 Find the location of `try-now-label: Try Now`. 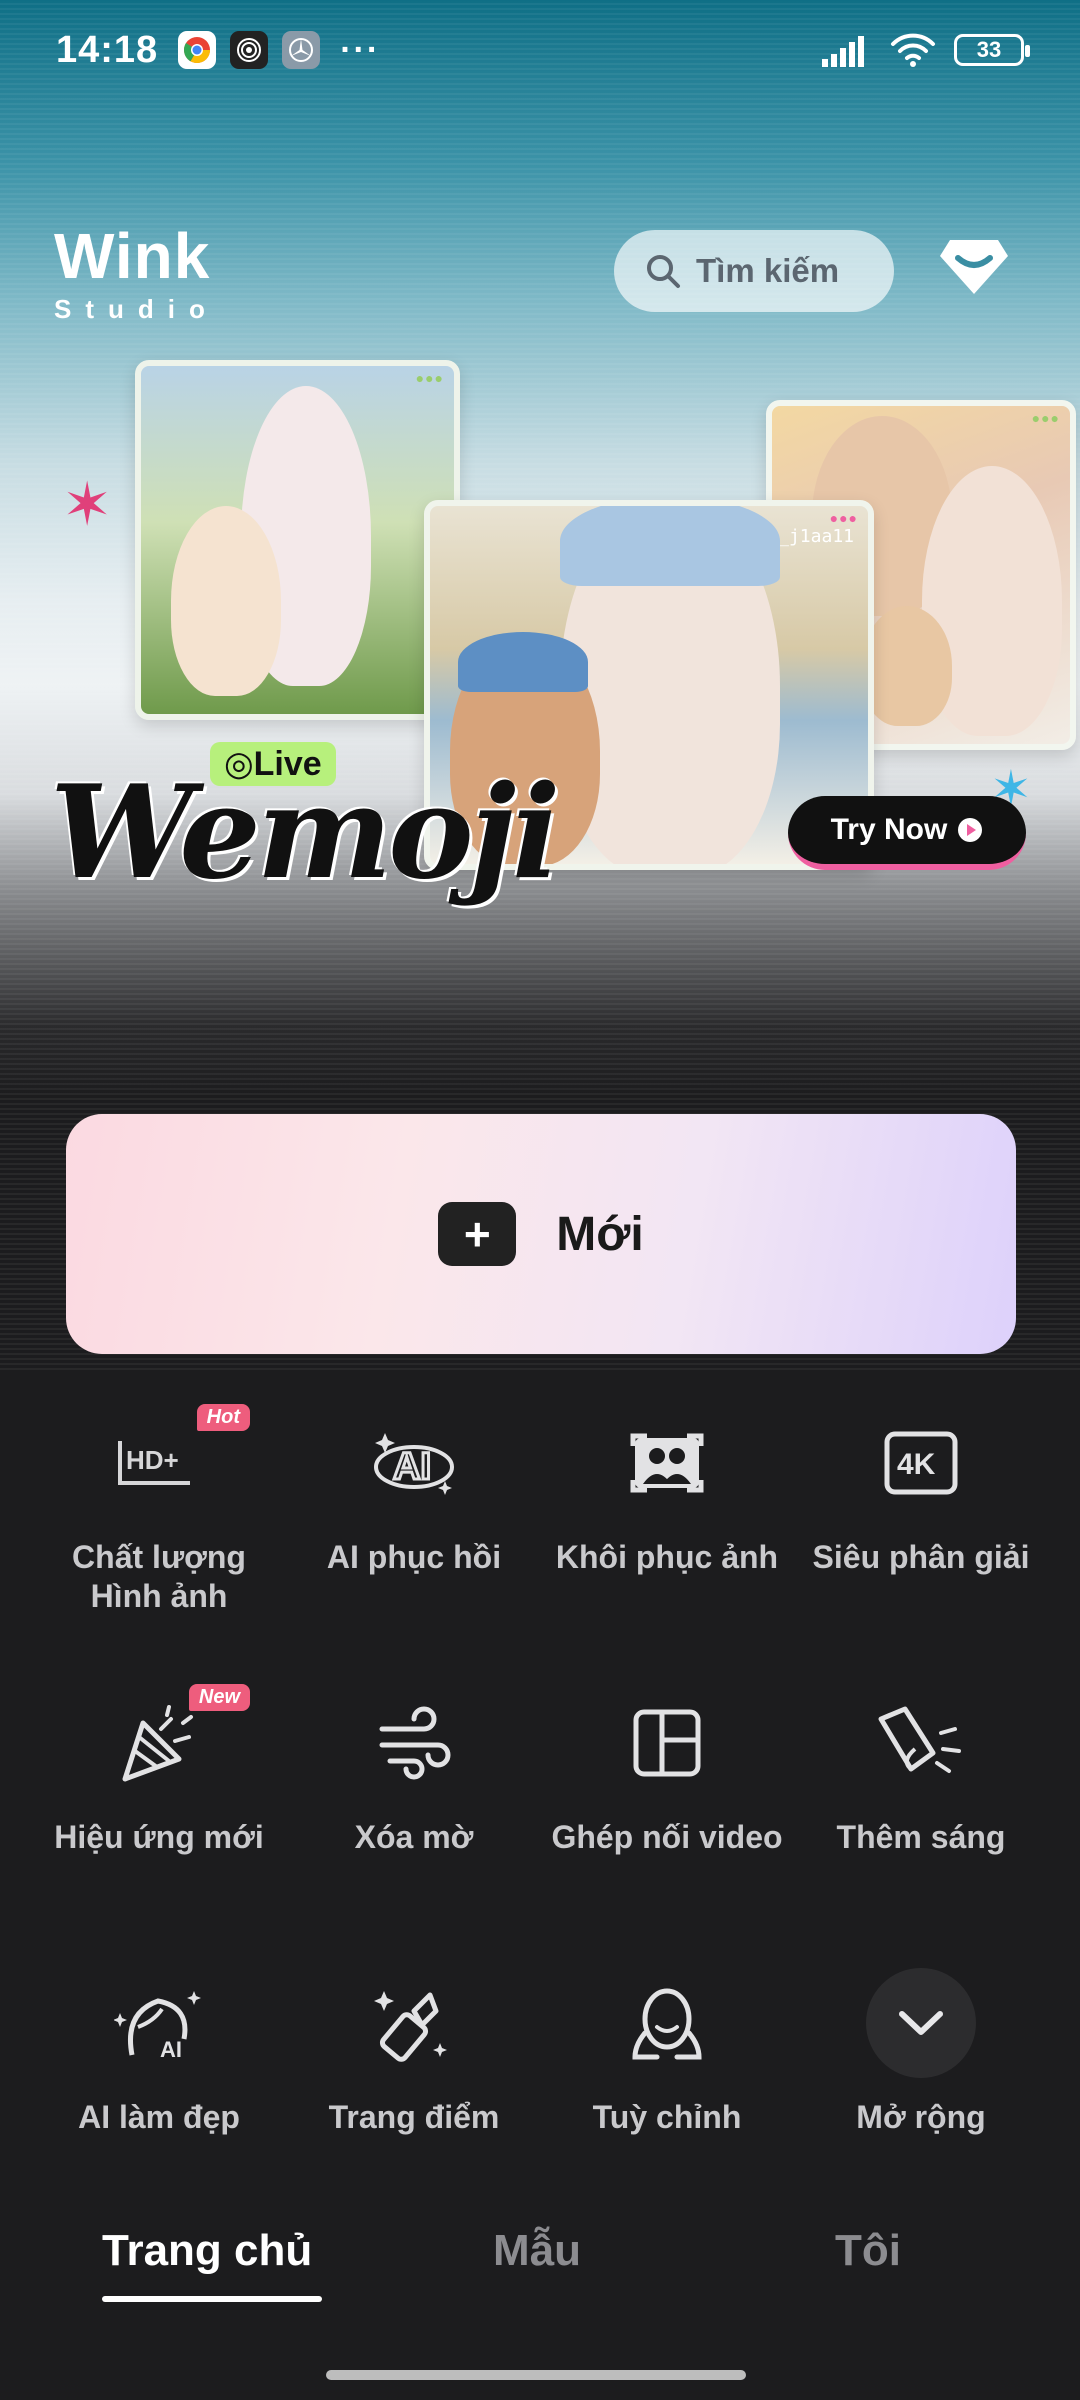

try-now-label: Try Now is located at coordinates (889, 829).